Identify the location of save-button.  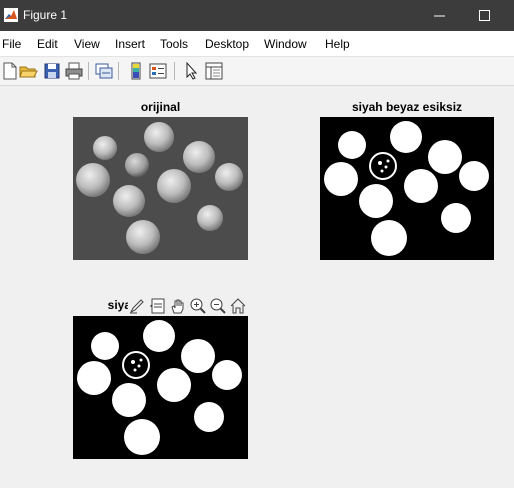
(52, 71).